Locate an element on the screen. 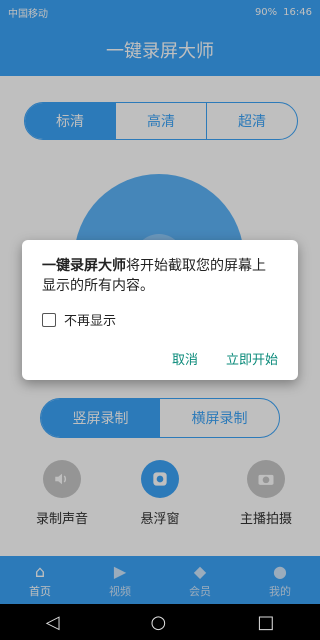 The height and width of the screenshot is (640, 320). dialog-app-name: 一键录屏大师 is located at coordinates (84, 266).